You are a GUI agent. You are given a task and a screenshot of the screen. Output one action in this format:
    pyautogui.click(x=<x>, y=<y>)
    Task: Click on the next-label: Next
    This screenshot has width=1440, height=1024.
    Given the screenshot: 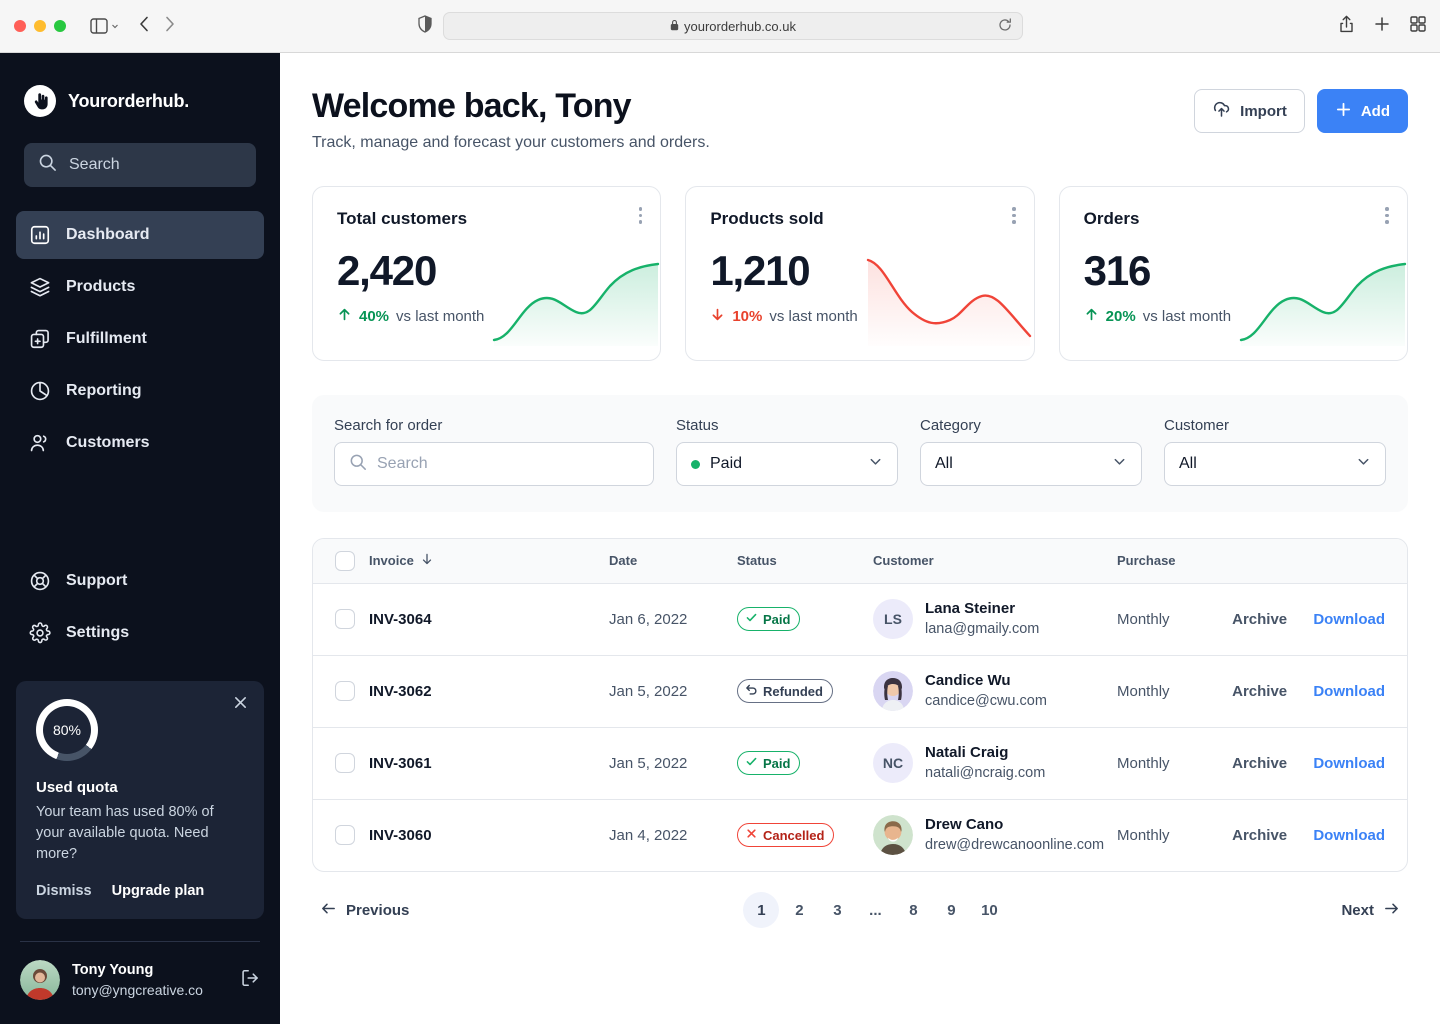 What is the action you would take?
    pyautogui.click(x=1357, y=910)
    